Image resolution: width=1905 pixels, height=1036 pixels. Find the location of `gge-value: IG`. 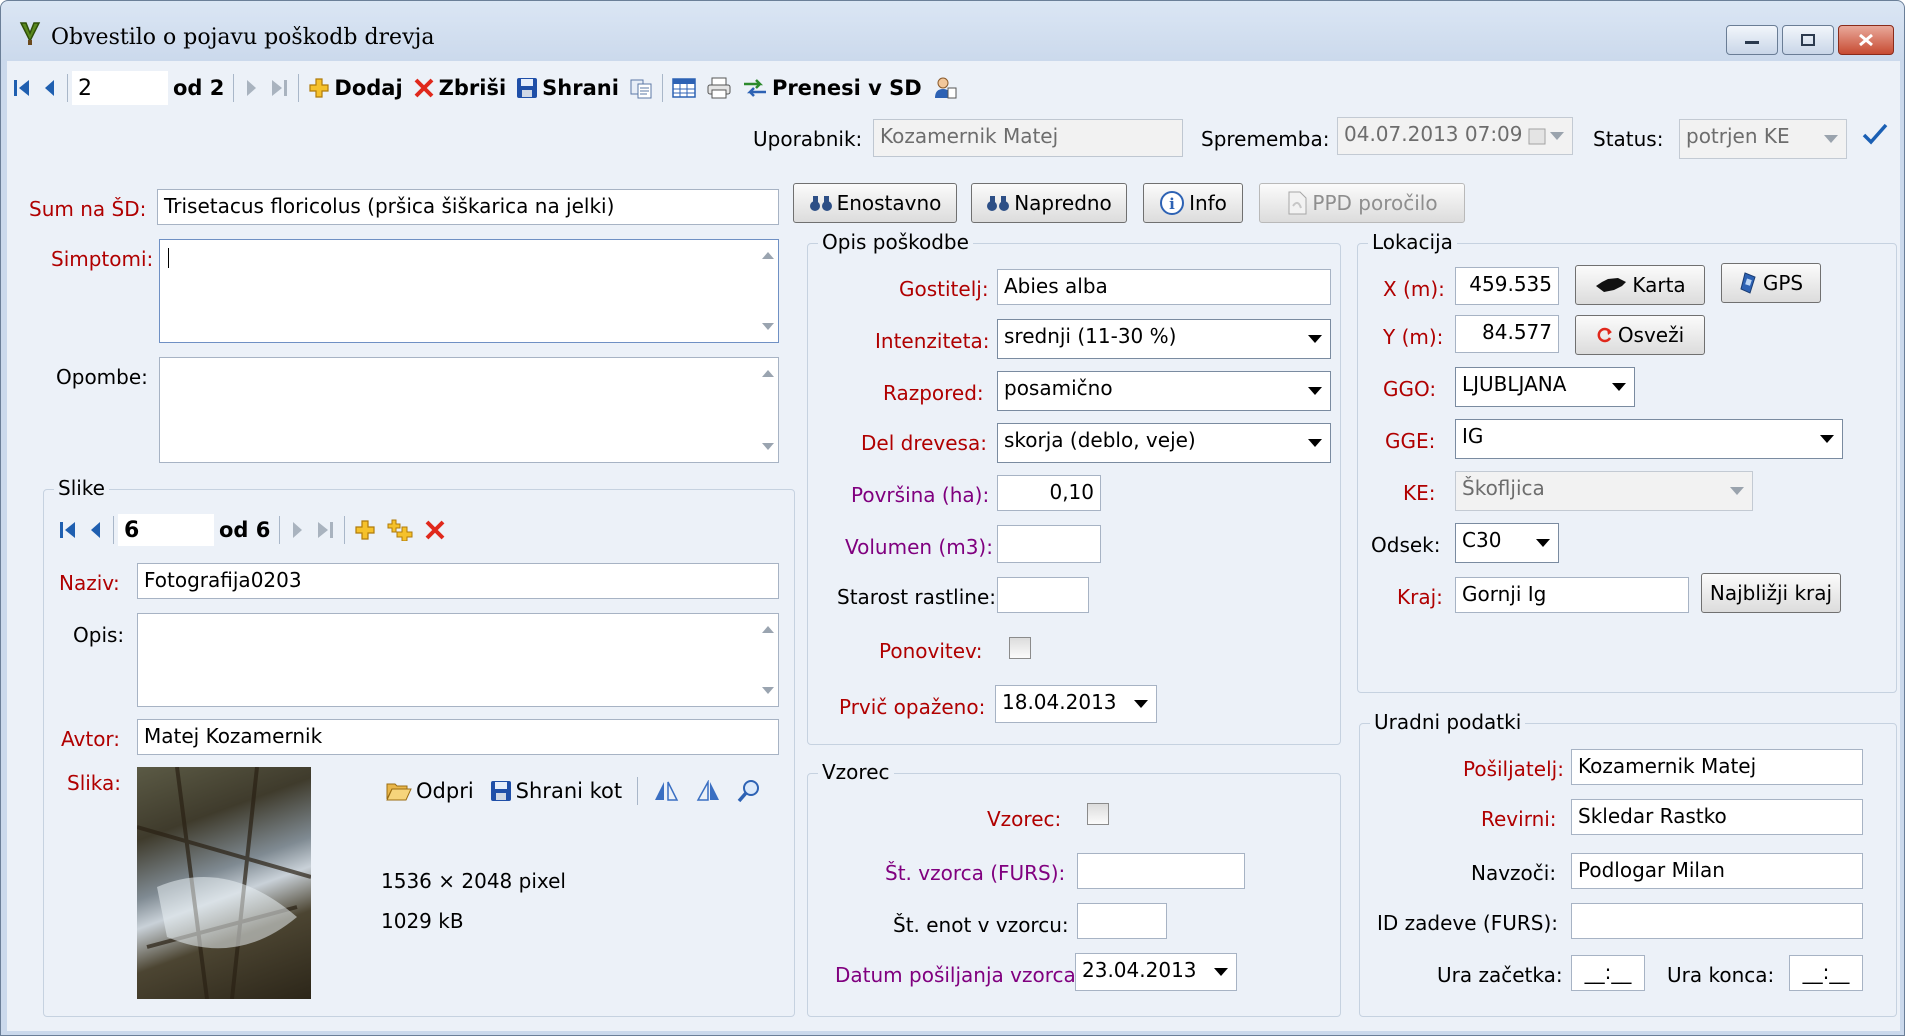

gge-value: IG is located at coordinates (1473, 436).